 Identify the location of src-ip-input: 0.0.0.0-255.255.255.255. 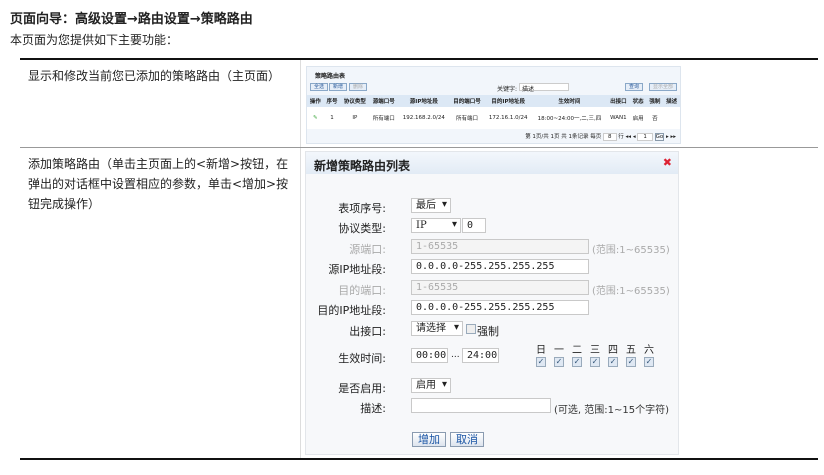
(500, 266).